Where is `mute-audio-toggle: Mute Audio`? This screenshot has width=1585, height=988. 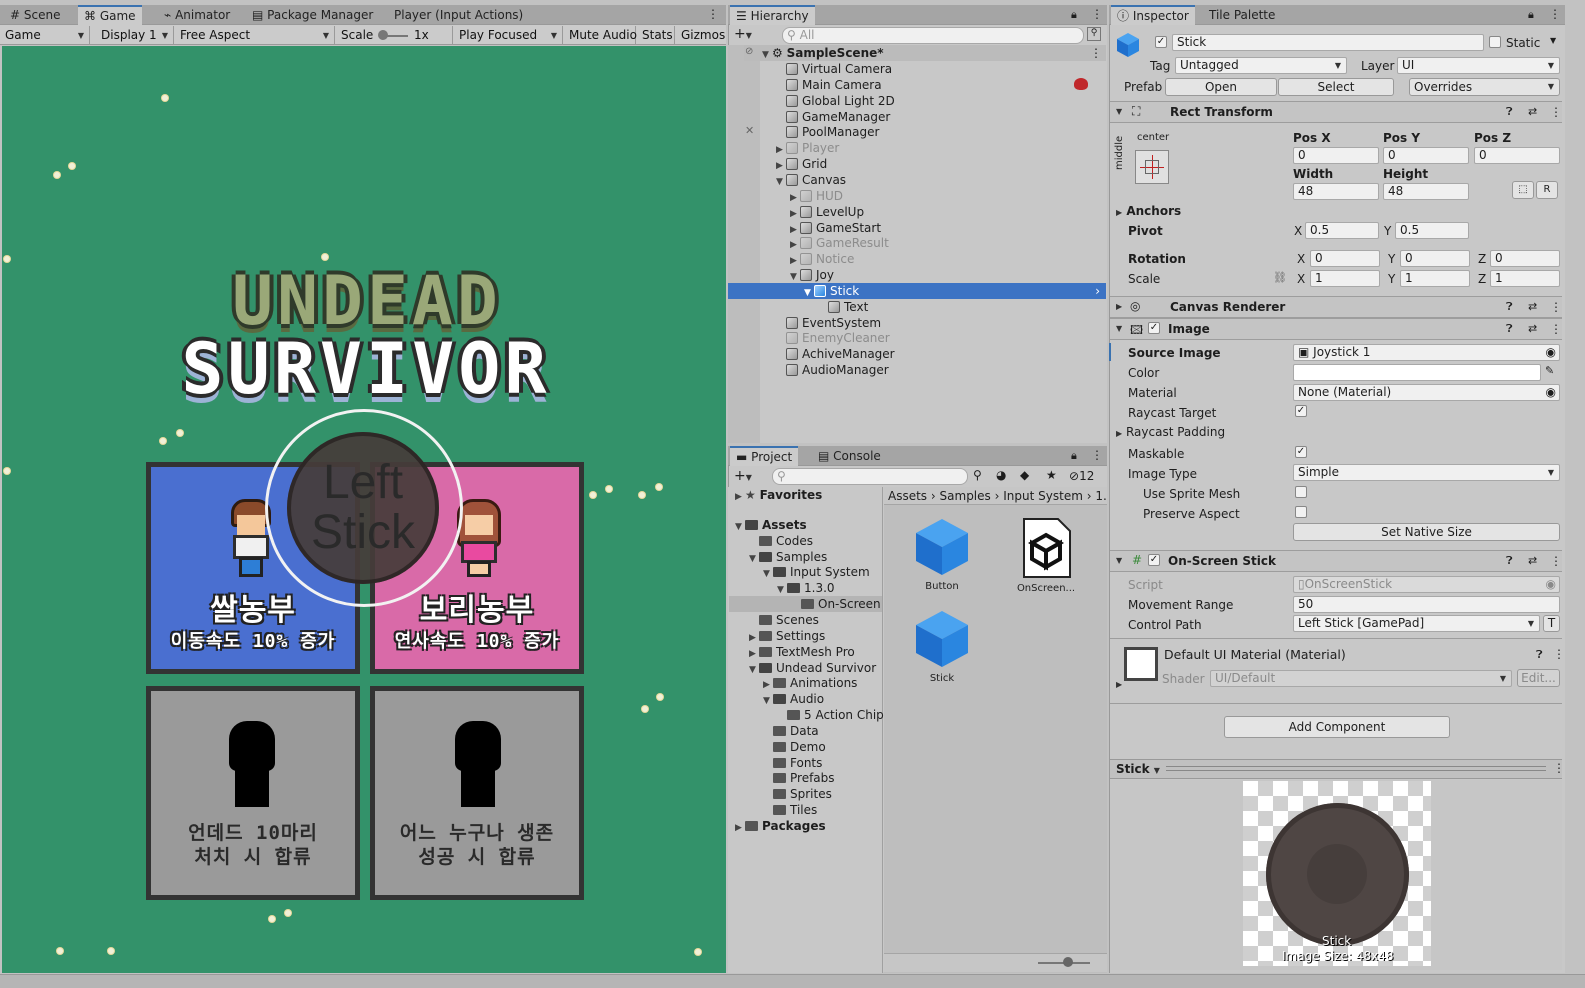
mute-audio-toggle: Mute Audio is located at coordinates (600, 35).